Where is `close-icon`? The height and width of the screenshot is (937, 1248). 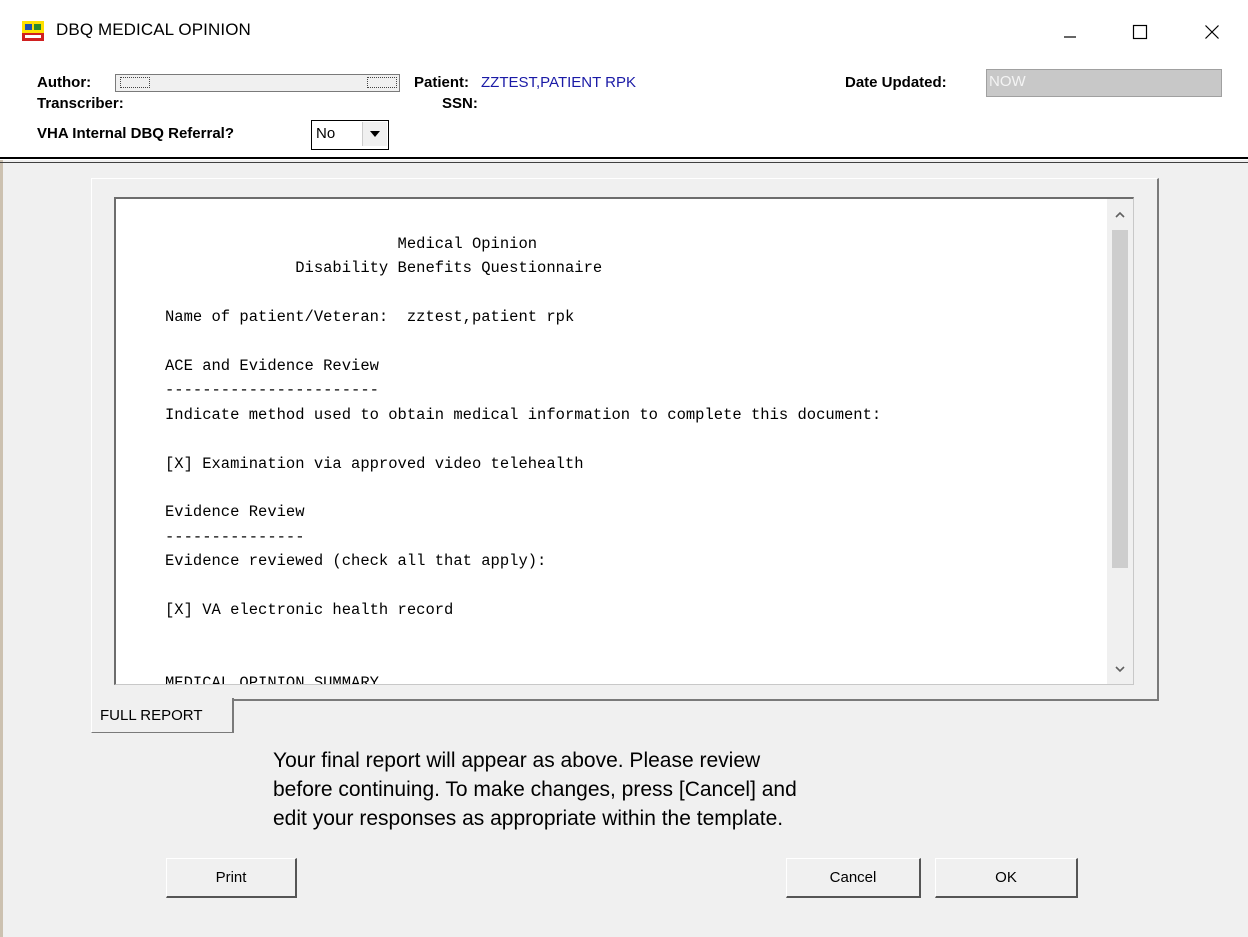
close-icon is located at coordinates (1212, 32).